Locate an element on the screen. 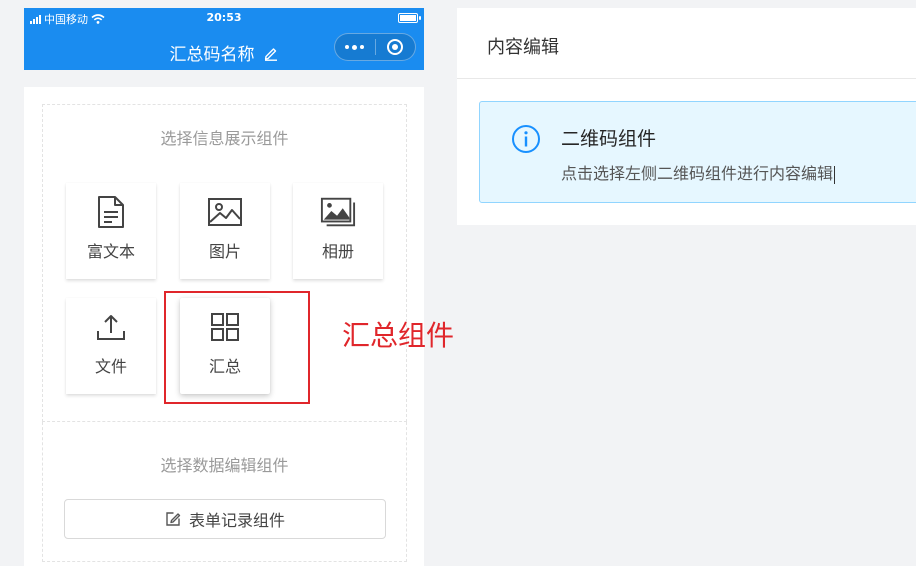 Image resolution: width=916 pixels, height=566 pixels. album-icon is located at coordinates (338, 212).